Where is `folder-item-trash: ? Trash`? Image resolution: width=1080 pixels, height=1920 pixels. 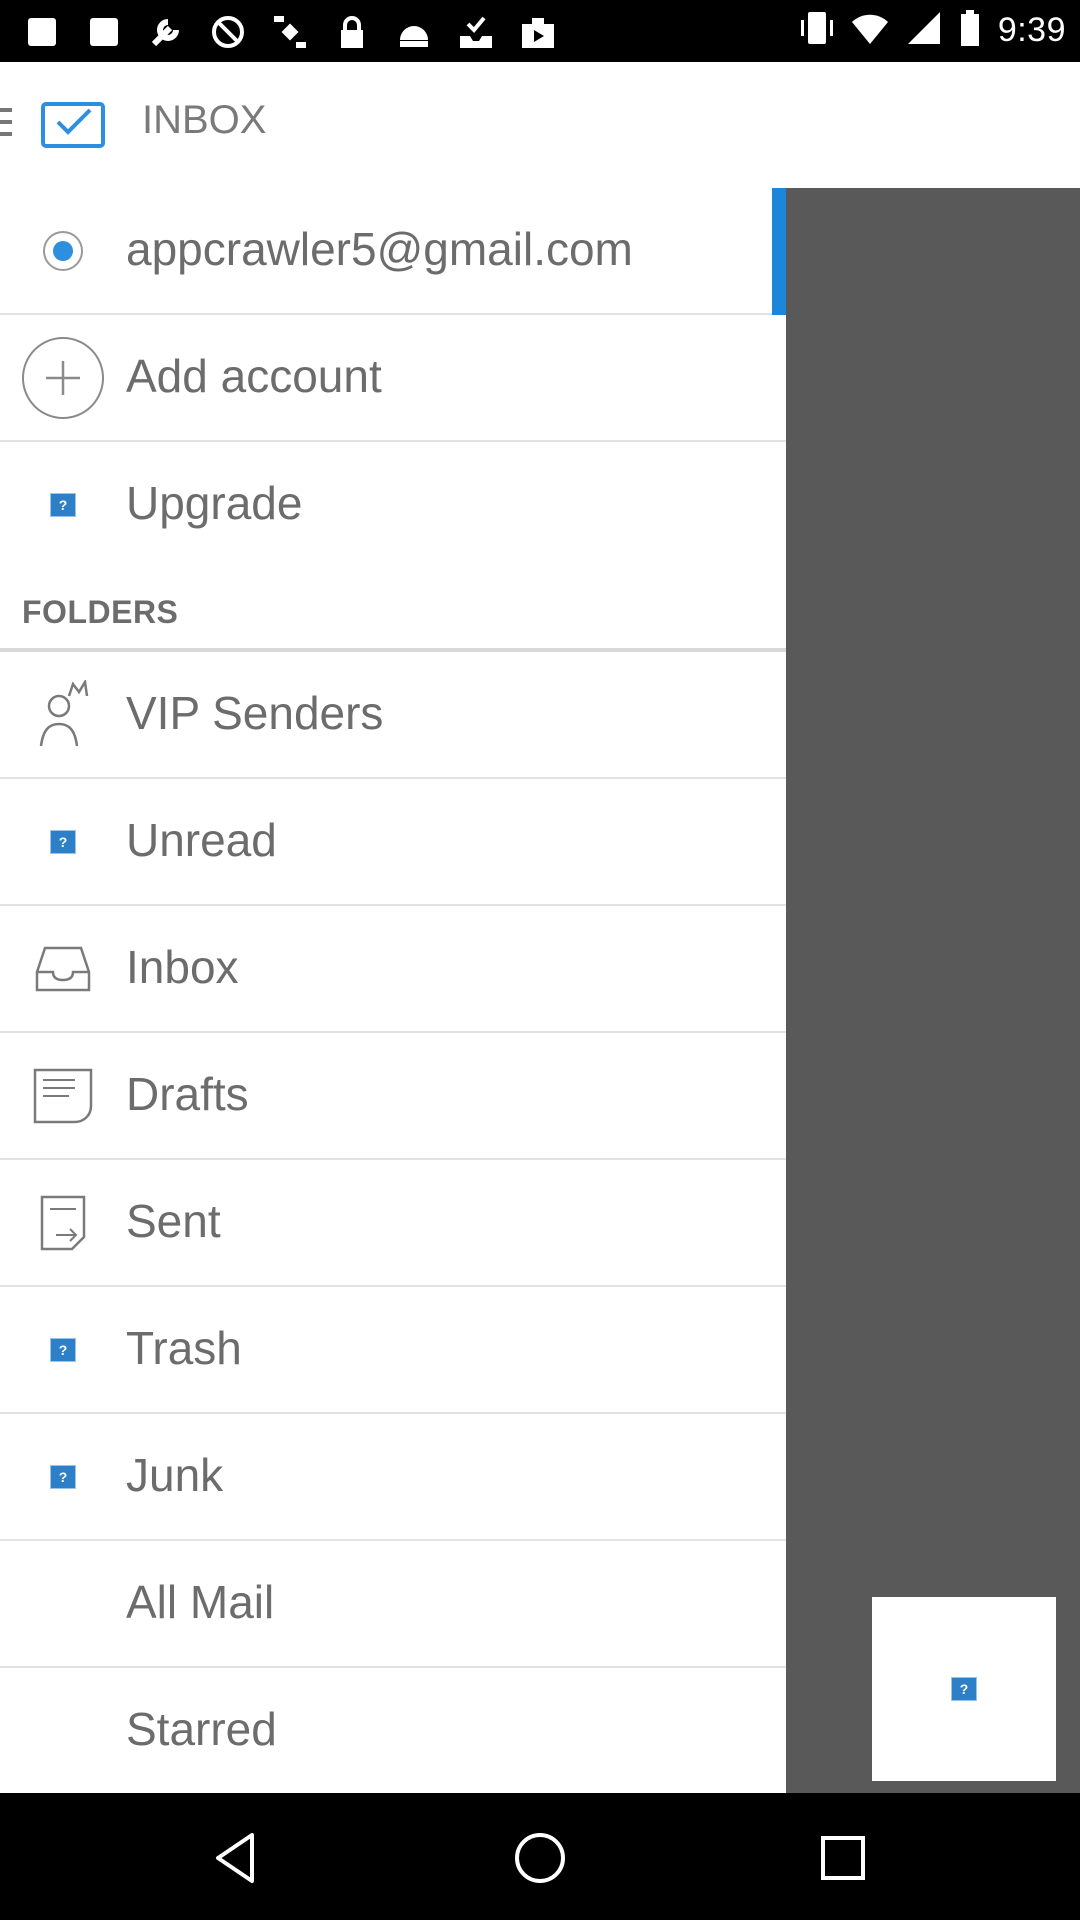 folder-item-trash: ? Trash is located at coordinates (393, 1350).